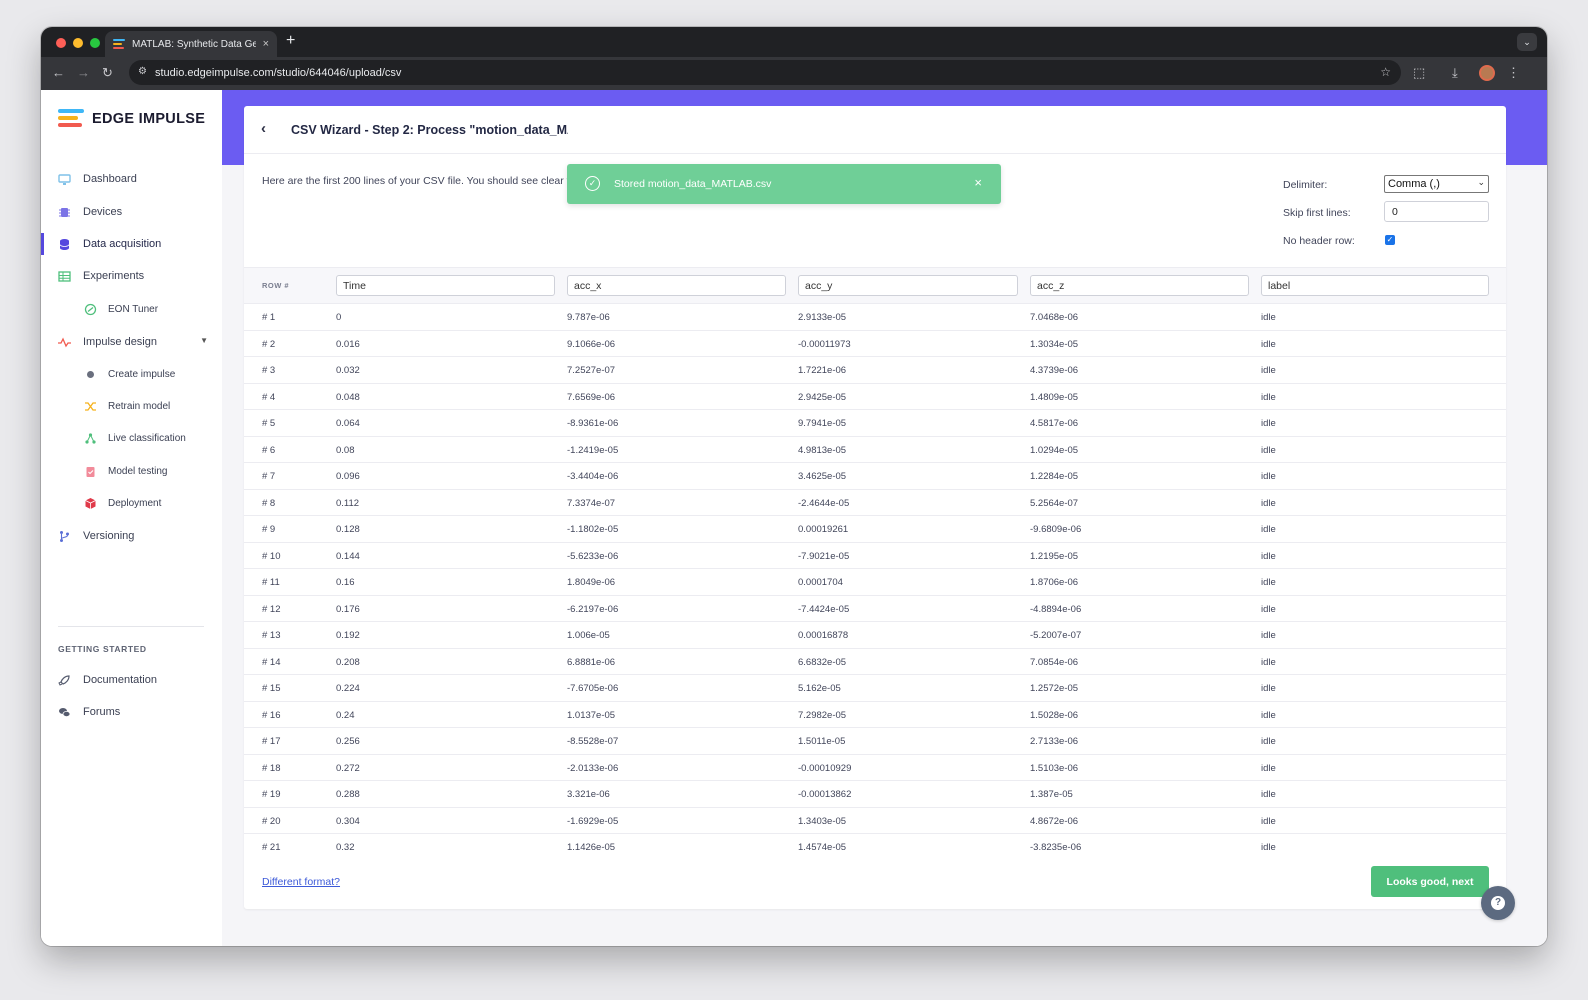 Image resolution: width=1588 pixels, height=1000 pixels. Describe the element at coordinates (445, 285) in the screenshot. I see `column-name-input-time: Time` at that location.